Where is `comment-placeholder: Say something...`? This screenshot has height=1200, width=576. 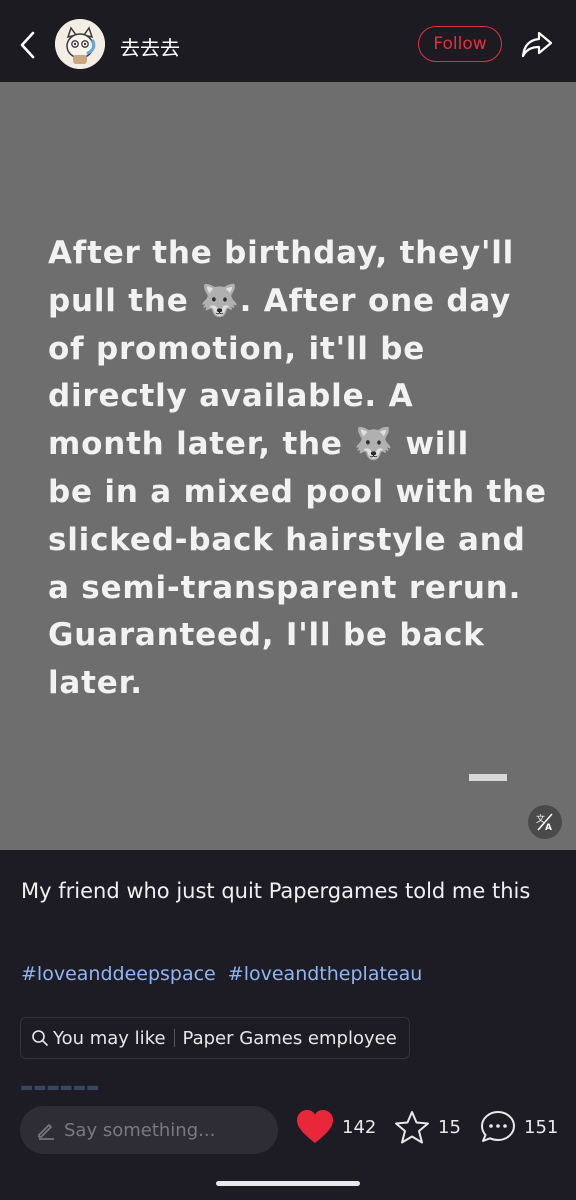 comment-placeholder: Say something... is located at coordinates (140, 1130).